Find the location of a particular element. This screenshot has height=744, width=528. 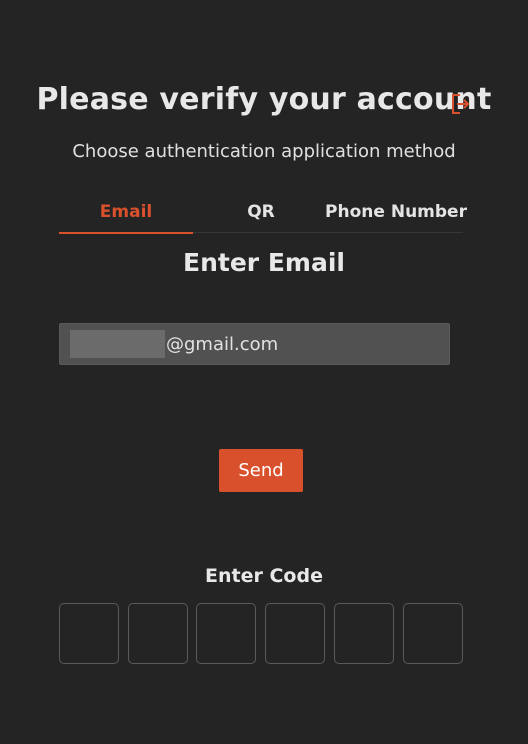

email-input: @gmail.com is located at coordinates (254, 344).